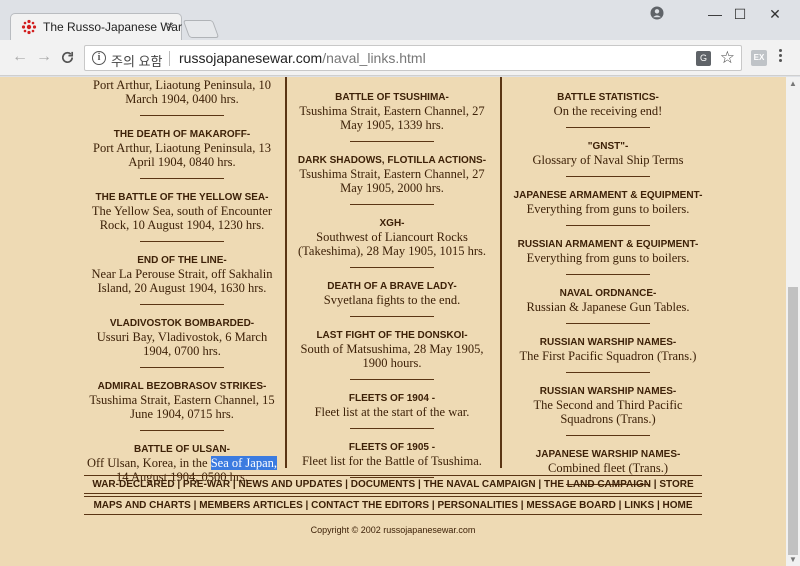  I want to click on vertical-scrollbar: ▲ ▼, so click(793, 321).